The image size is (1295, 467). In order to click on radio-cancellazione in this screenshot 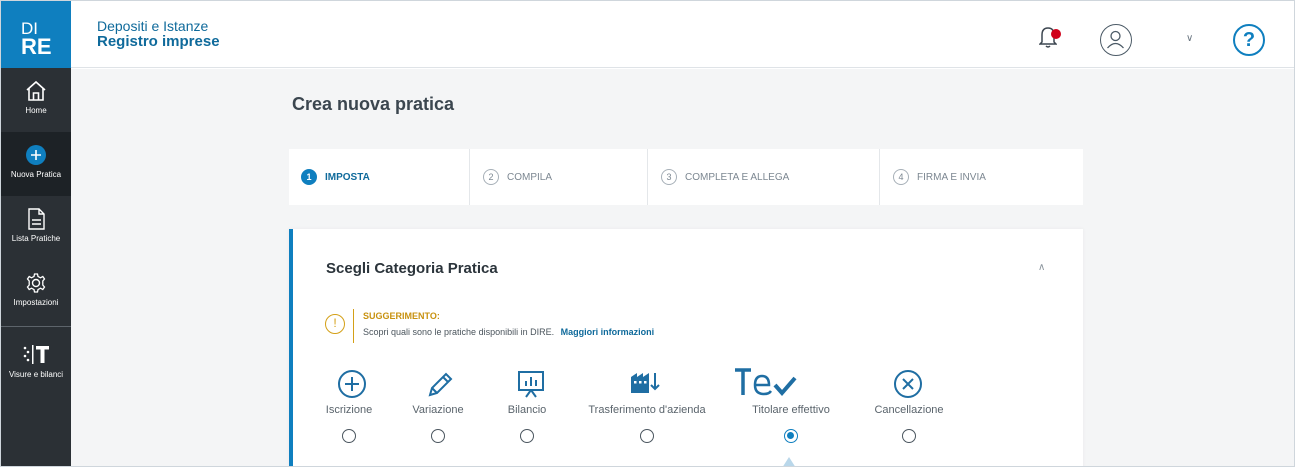, I will do `click(909, 436)`.